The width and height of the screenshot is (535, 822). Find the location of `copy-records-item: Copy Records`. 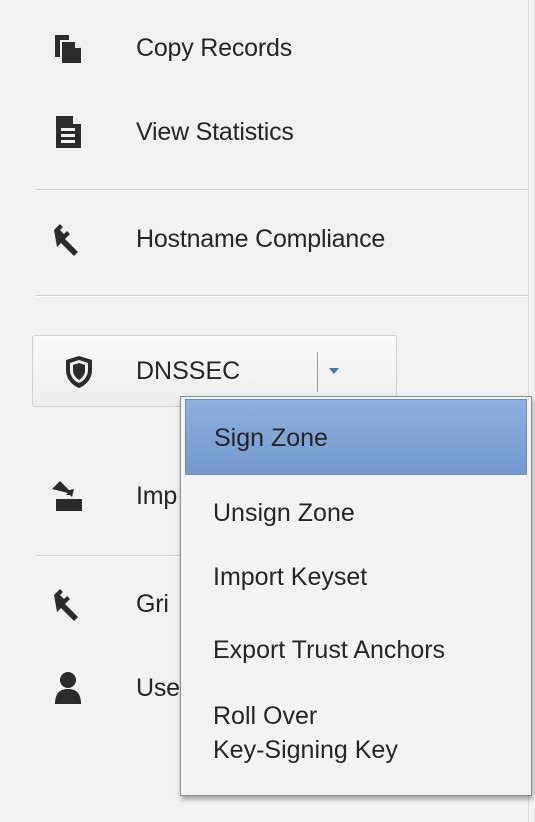

copy-records-item: Copy Records is located at coordinates (264, 48).